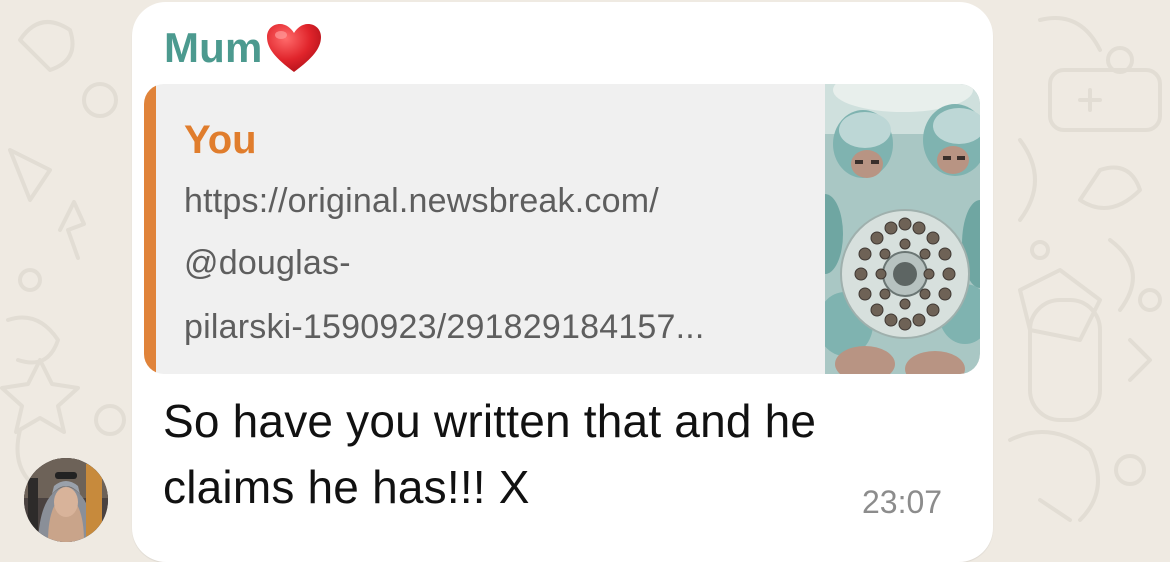 This screenshot has height=562, width=1170. Describe the element at coordinates (150, 229) in the screenshot. I see `quote-accent-bar` at that location.